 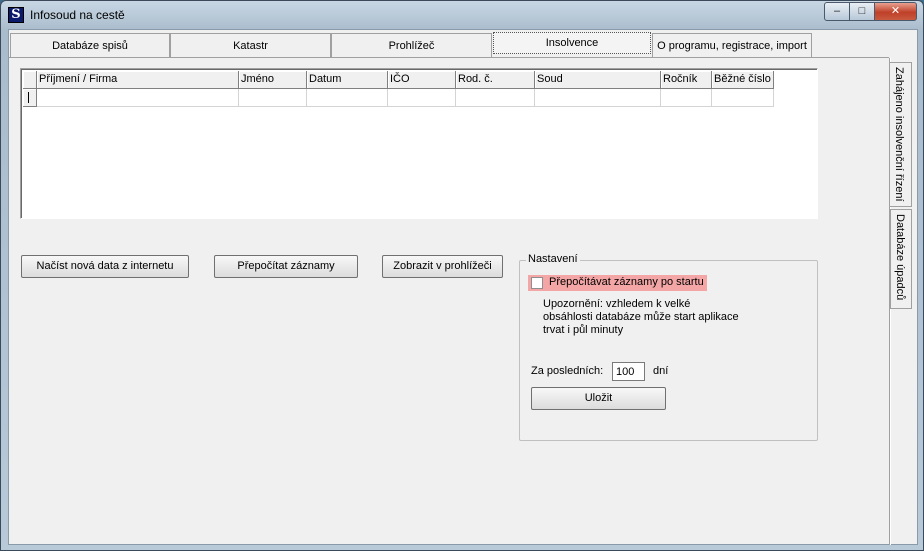 I want to click on period-days-input, so click(x=628, y=371).